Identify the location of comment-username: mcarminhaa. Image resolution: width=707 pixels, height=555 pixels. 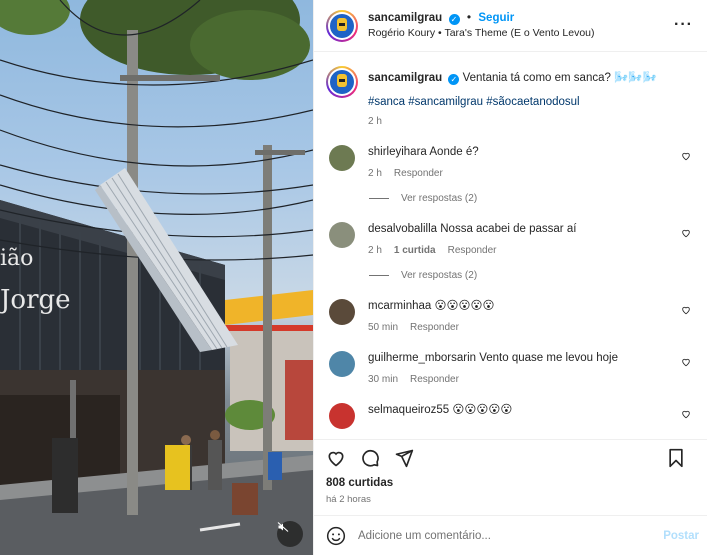
(399, 306).